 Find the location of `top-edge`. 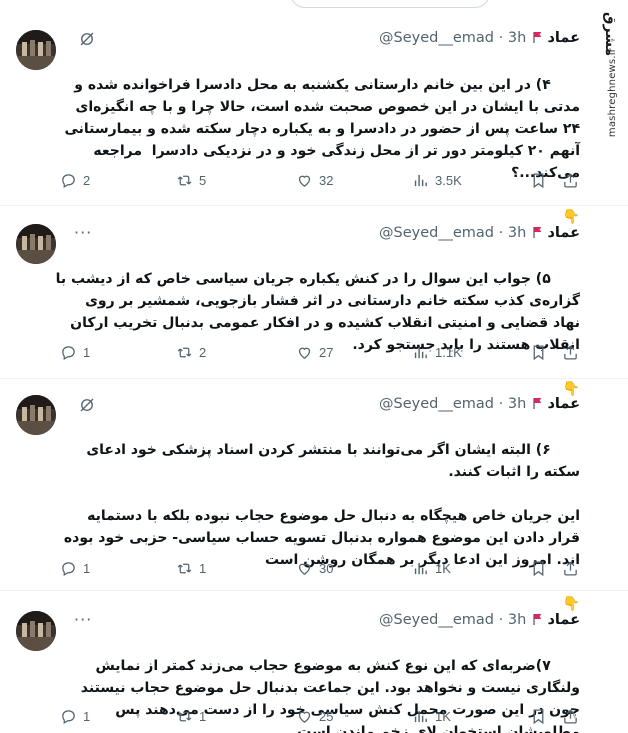

top-edge is located at coordinates (314, 5).